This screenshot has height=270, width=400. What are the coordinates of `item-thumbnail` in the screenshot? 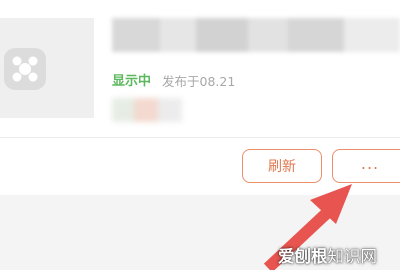 It's located at (47, 68).